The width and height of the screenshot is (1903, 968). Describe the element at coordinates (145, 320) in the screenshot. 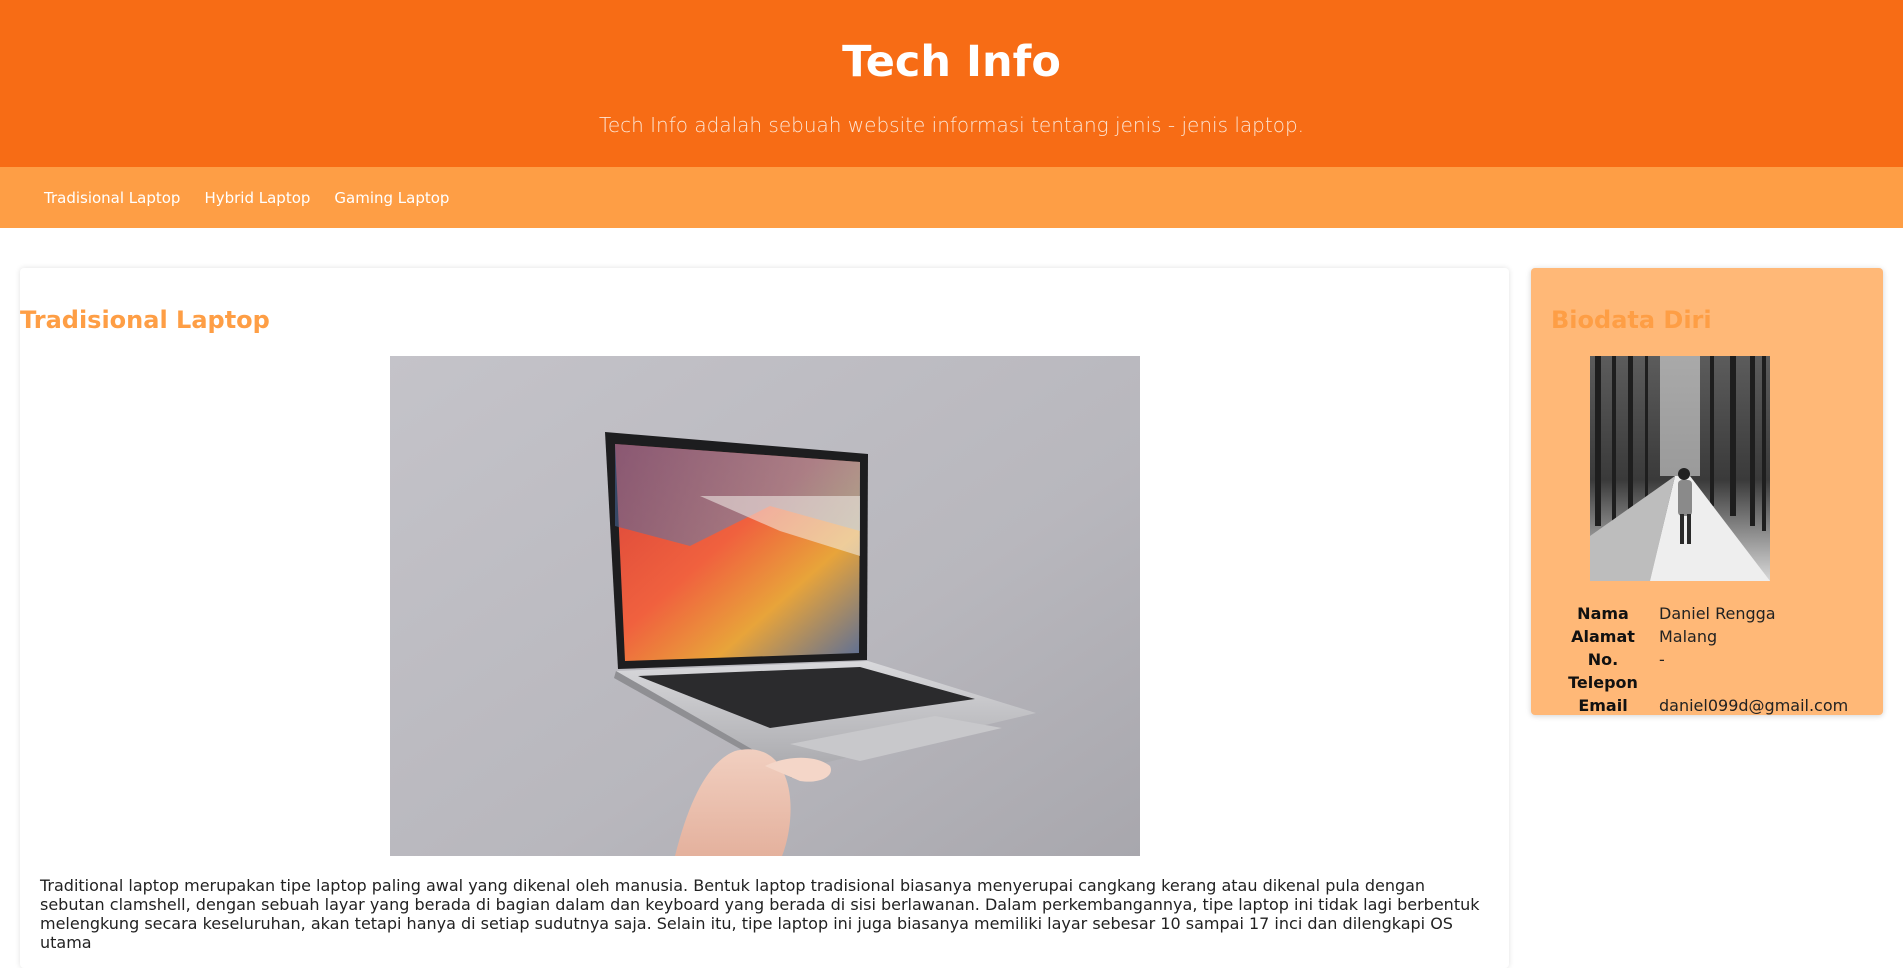

I see `article-title: Tradisional Laptop` at that location.